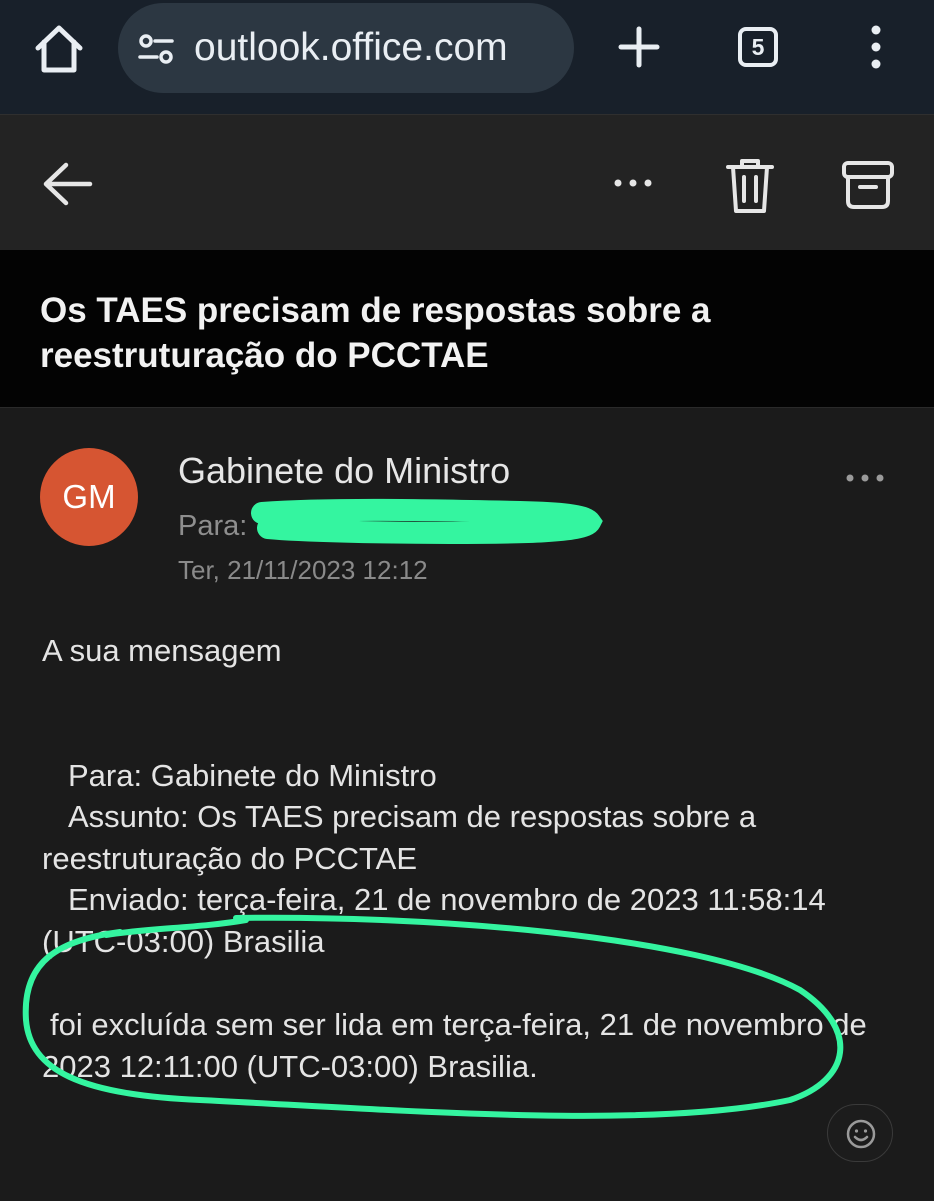 The image size is (934, 1201). I want to click on smiley-icon, so click(861, 1134).